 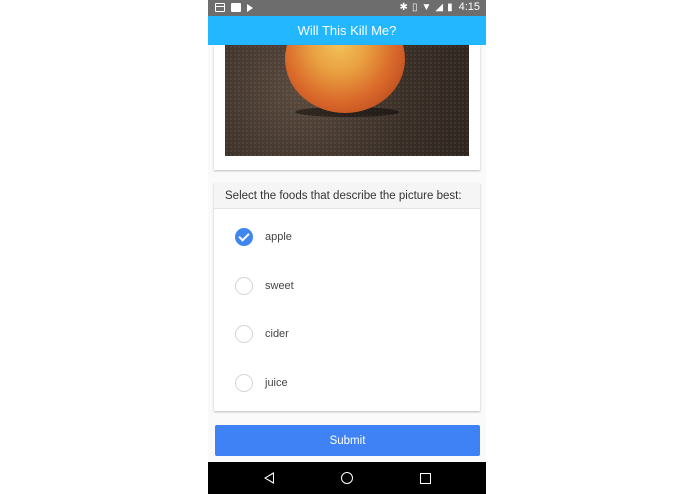 I want to click on option-label: apple, so click(x=278, y=237).